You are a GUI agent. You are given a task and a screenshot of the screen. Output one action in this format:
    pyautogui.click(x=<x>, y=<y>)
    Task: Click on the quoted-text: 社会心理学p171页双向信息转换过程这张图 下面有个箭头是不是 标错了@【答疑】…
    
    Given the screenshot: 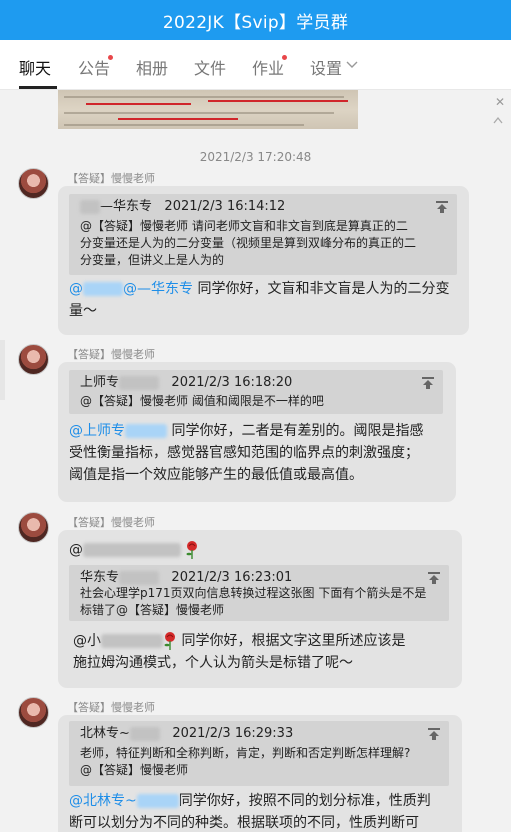 What is the action you would take?
    pyautogui.click(x=253, y=601)
    